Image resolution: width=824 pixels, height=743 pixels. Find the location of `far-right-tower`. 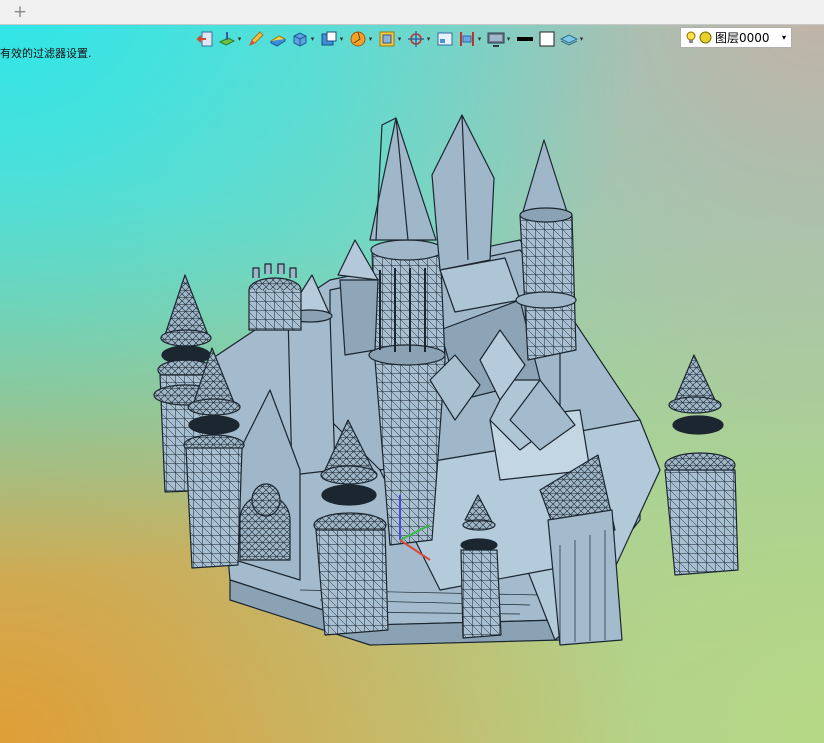

far-right-tower is located at coordinates (701, 465).